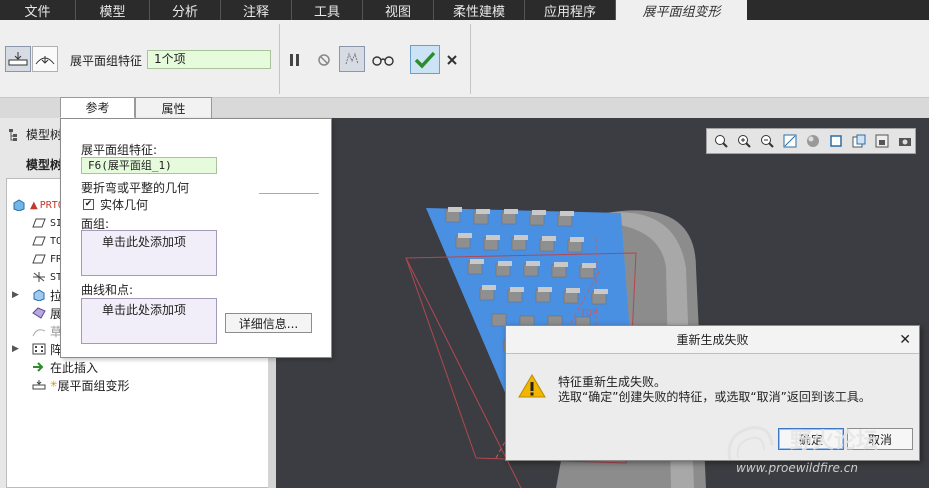  I want to click on tree-item-extrude: ▶ 拉, so click(37, 295).